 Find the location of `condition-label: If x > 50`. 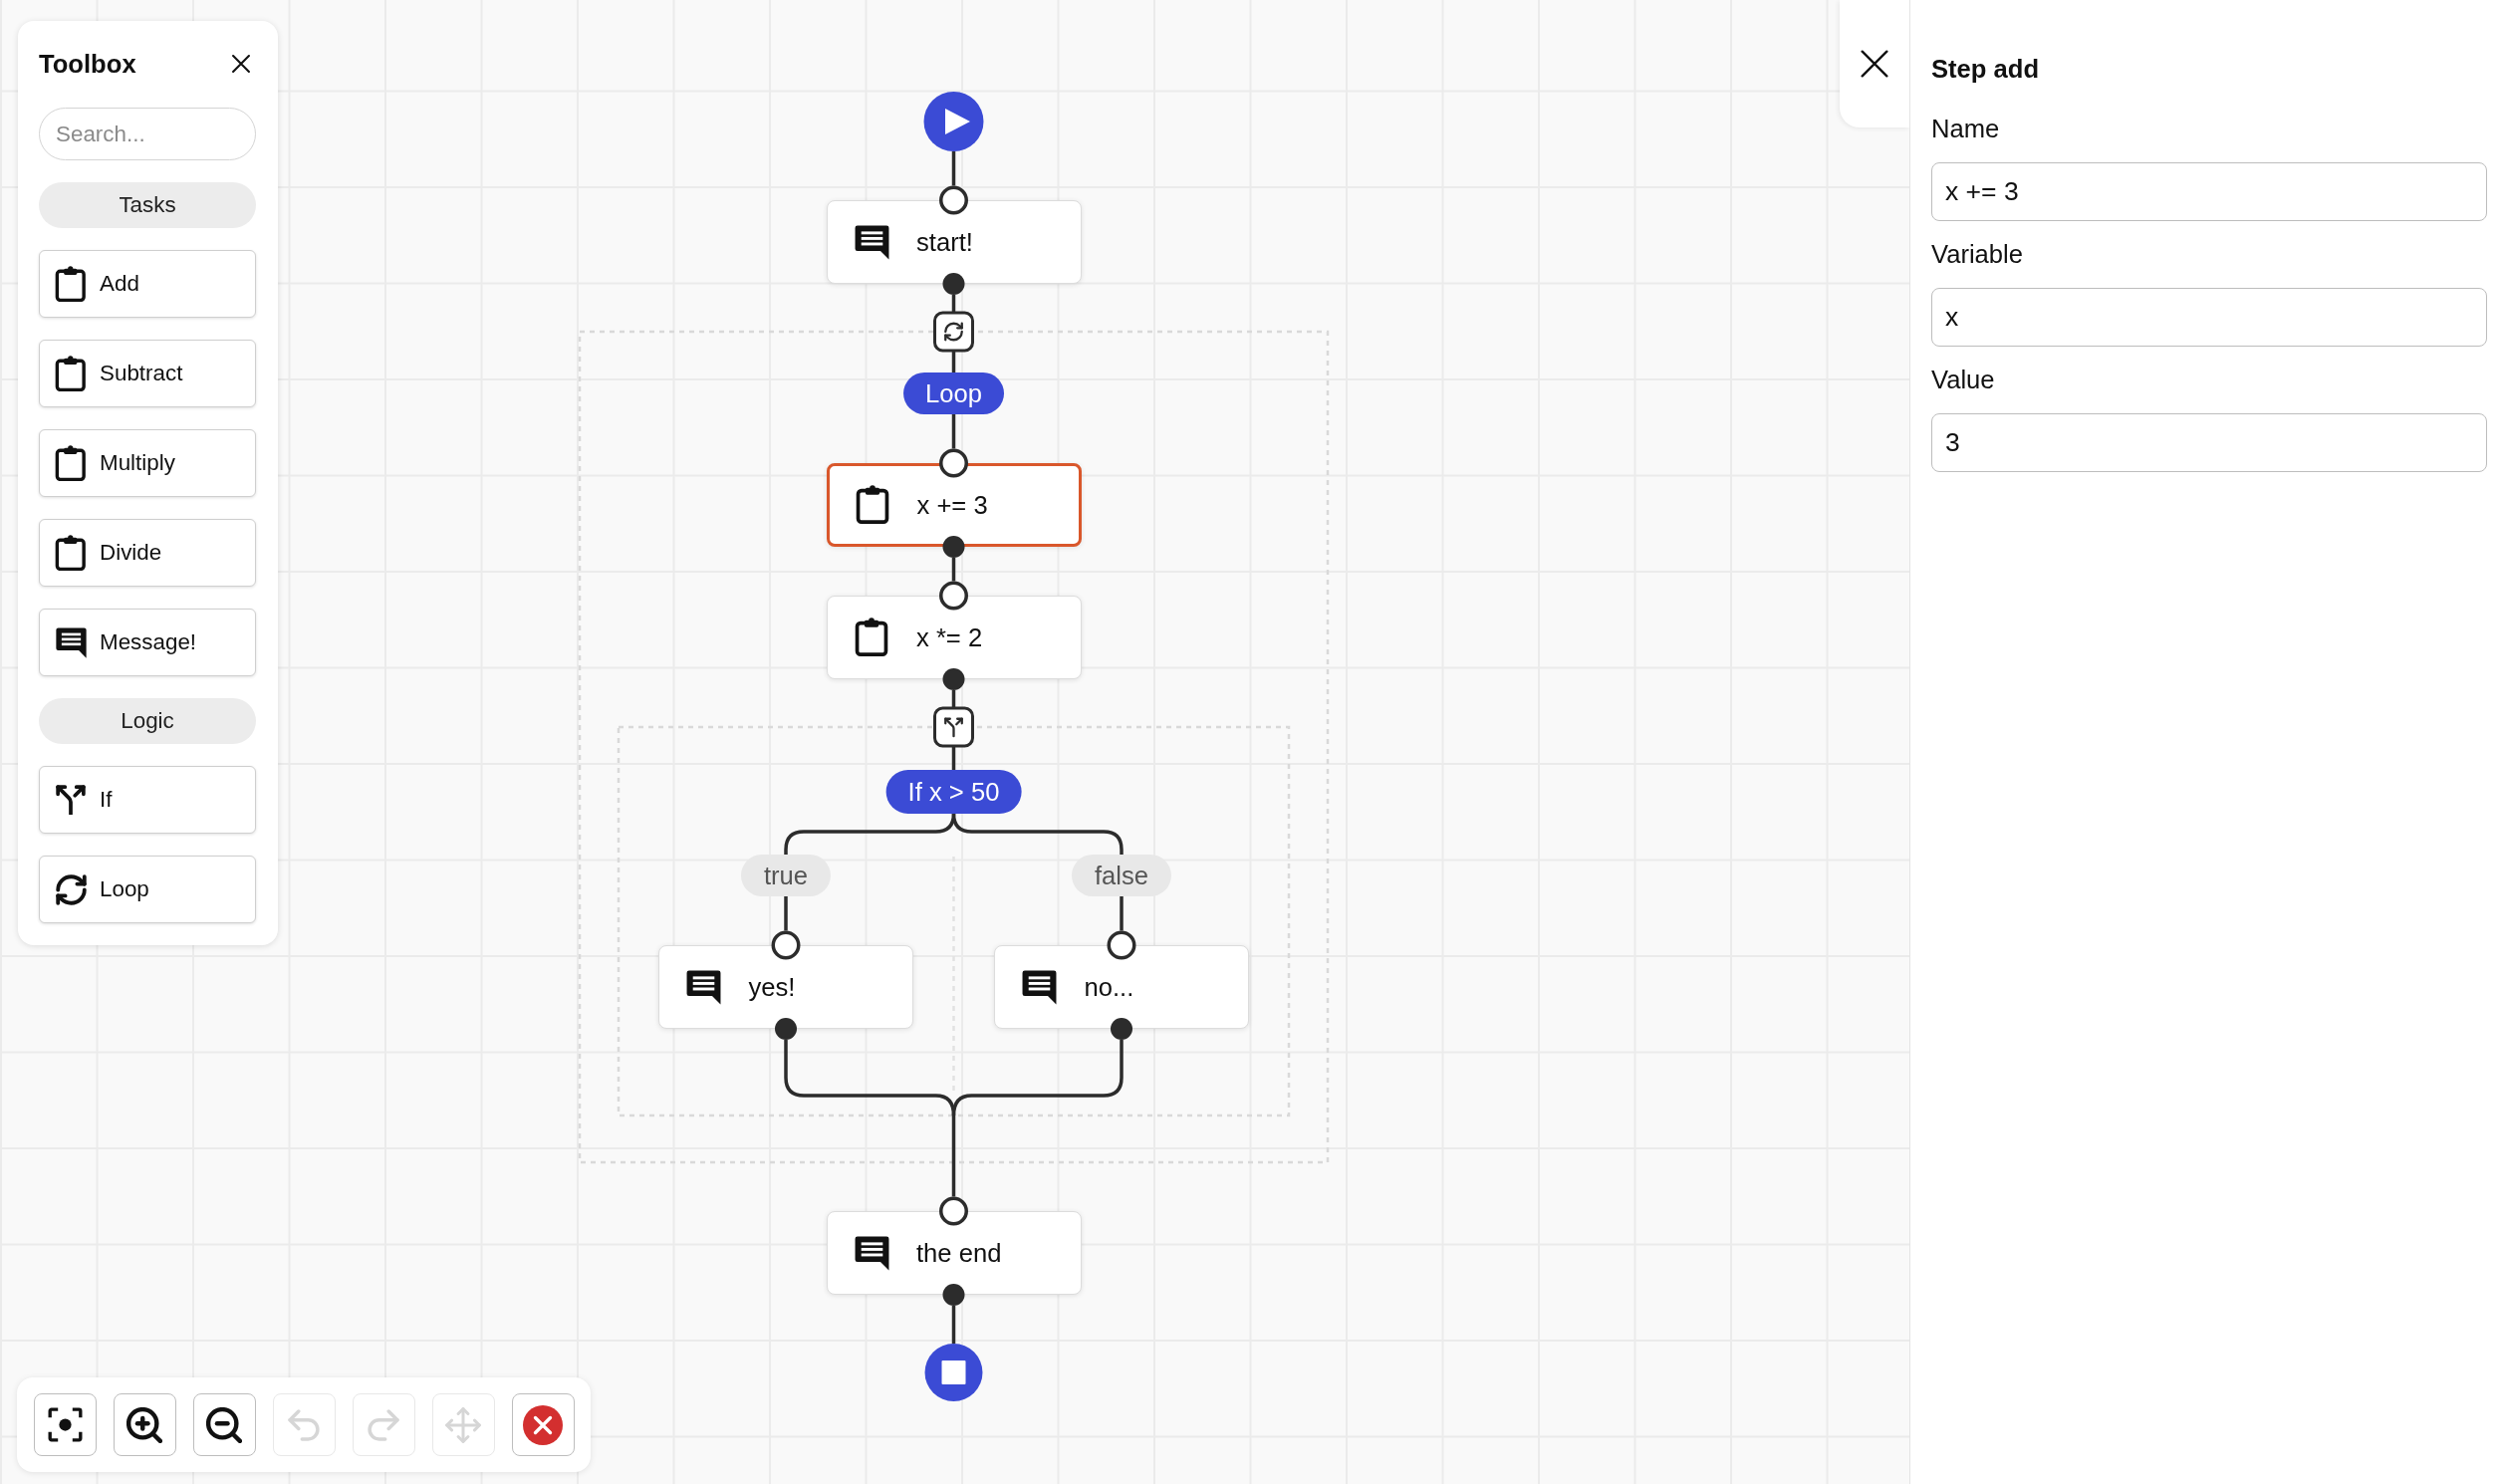

condition-label: If x > 50 is located at coordinates (953, 792).